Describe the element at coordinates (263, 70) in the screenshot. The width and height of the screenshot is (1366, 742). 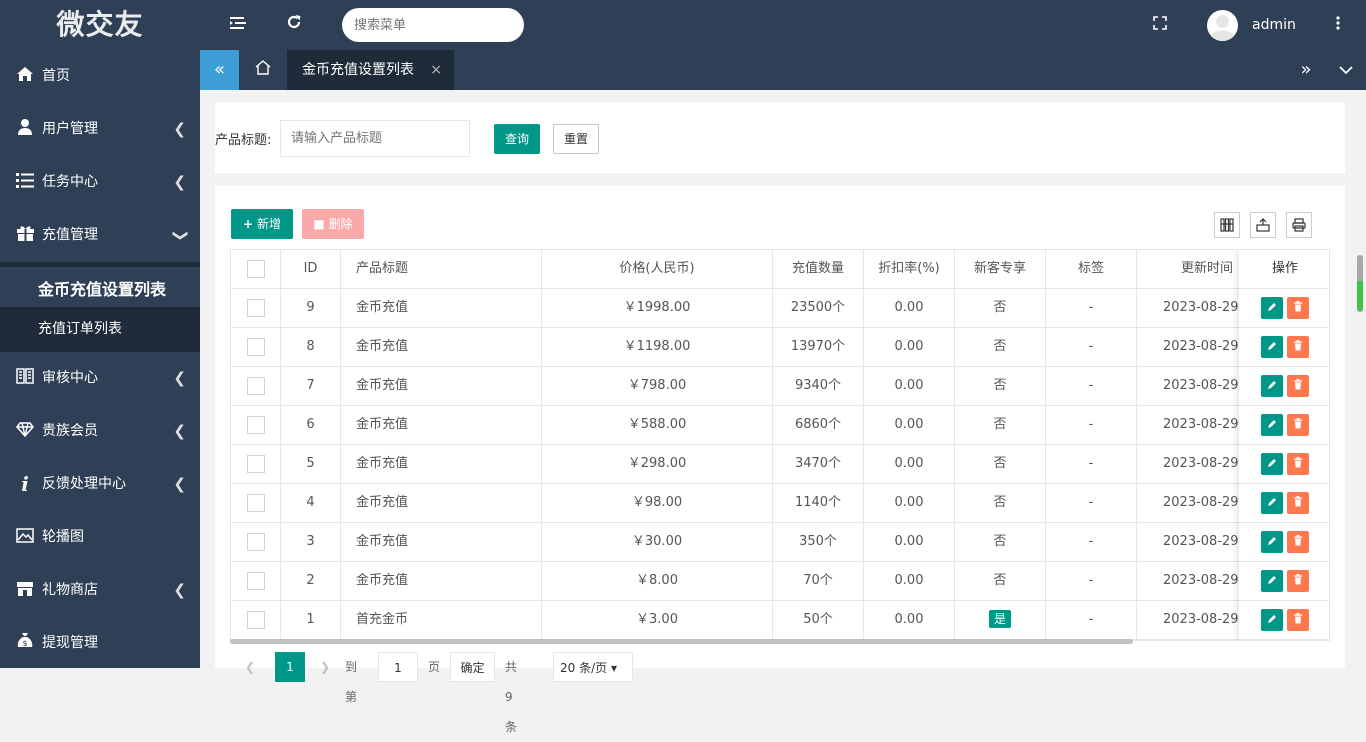
I see `home-tab` at that location.